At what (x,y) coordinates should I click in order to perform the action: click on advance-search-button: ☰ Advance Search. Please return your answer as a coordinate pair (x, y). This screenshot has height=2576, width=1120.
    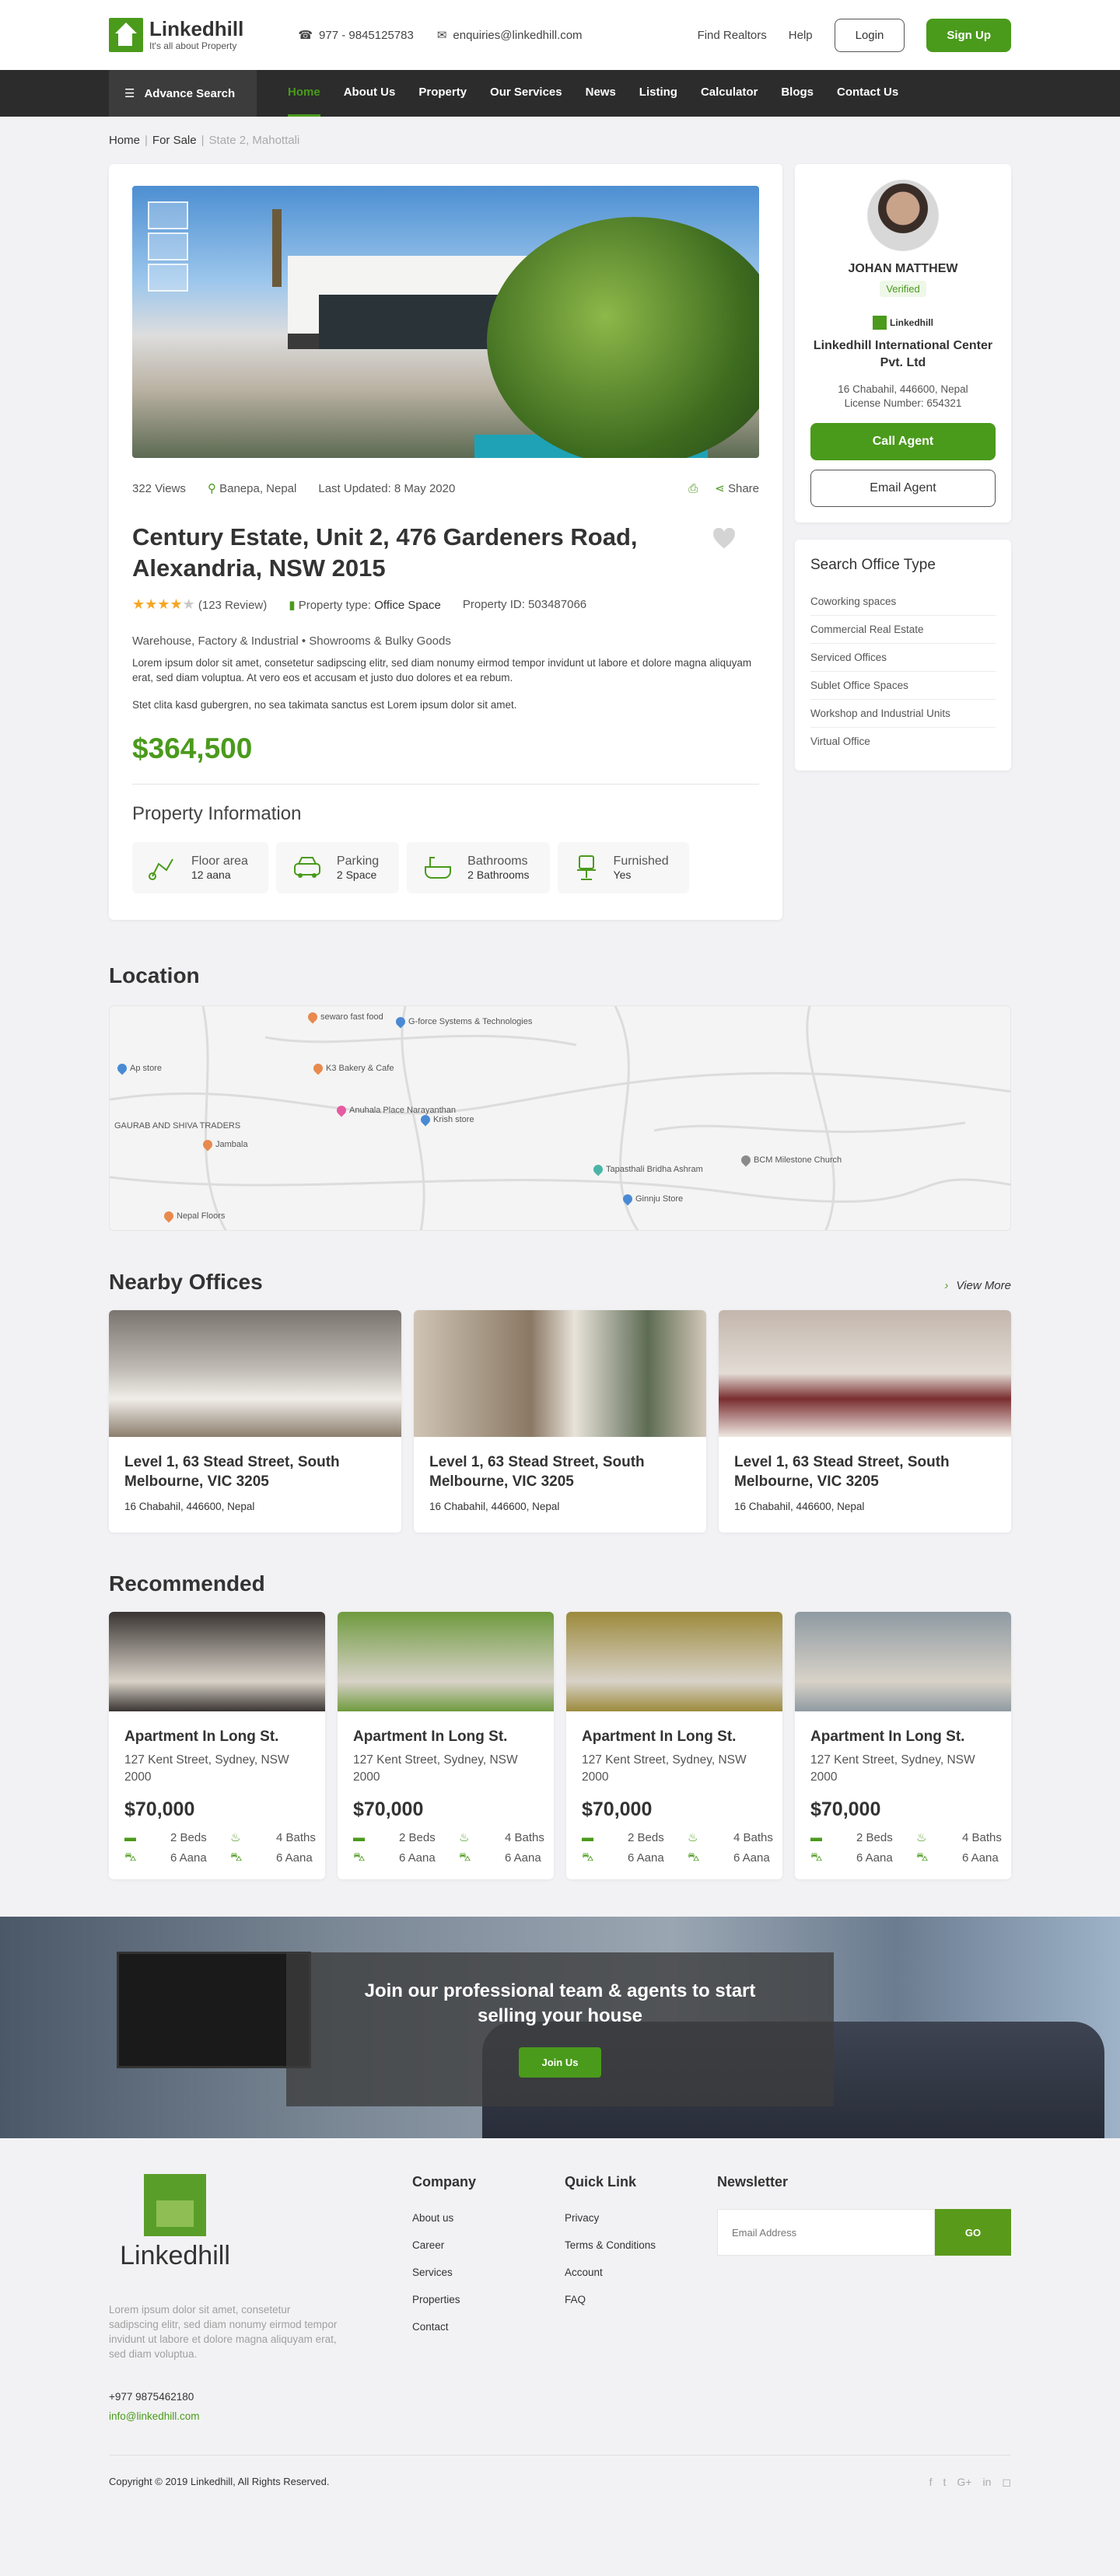
    Looking at the image, I should click on (183, 93).